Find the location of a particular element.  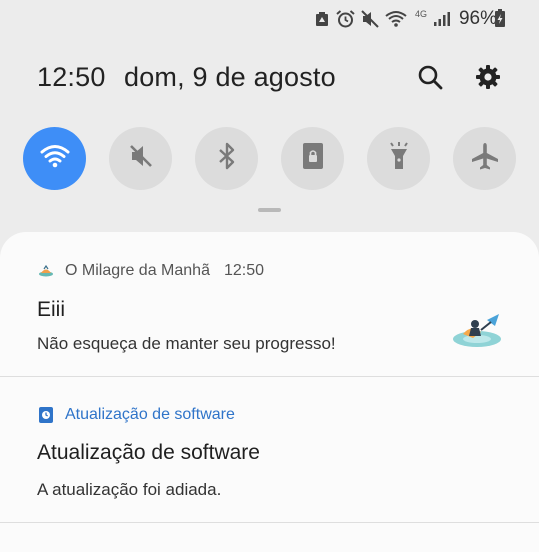

rotation-lock-toggle is located at coordinates (312, 158).